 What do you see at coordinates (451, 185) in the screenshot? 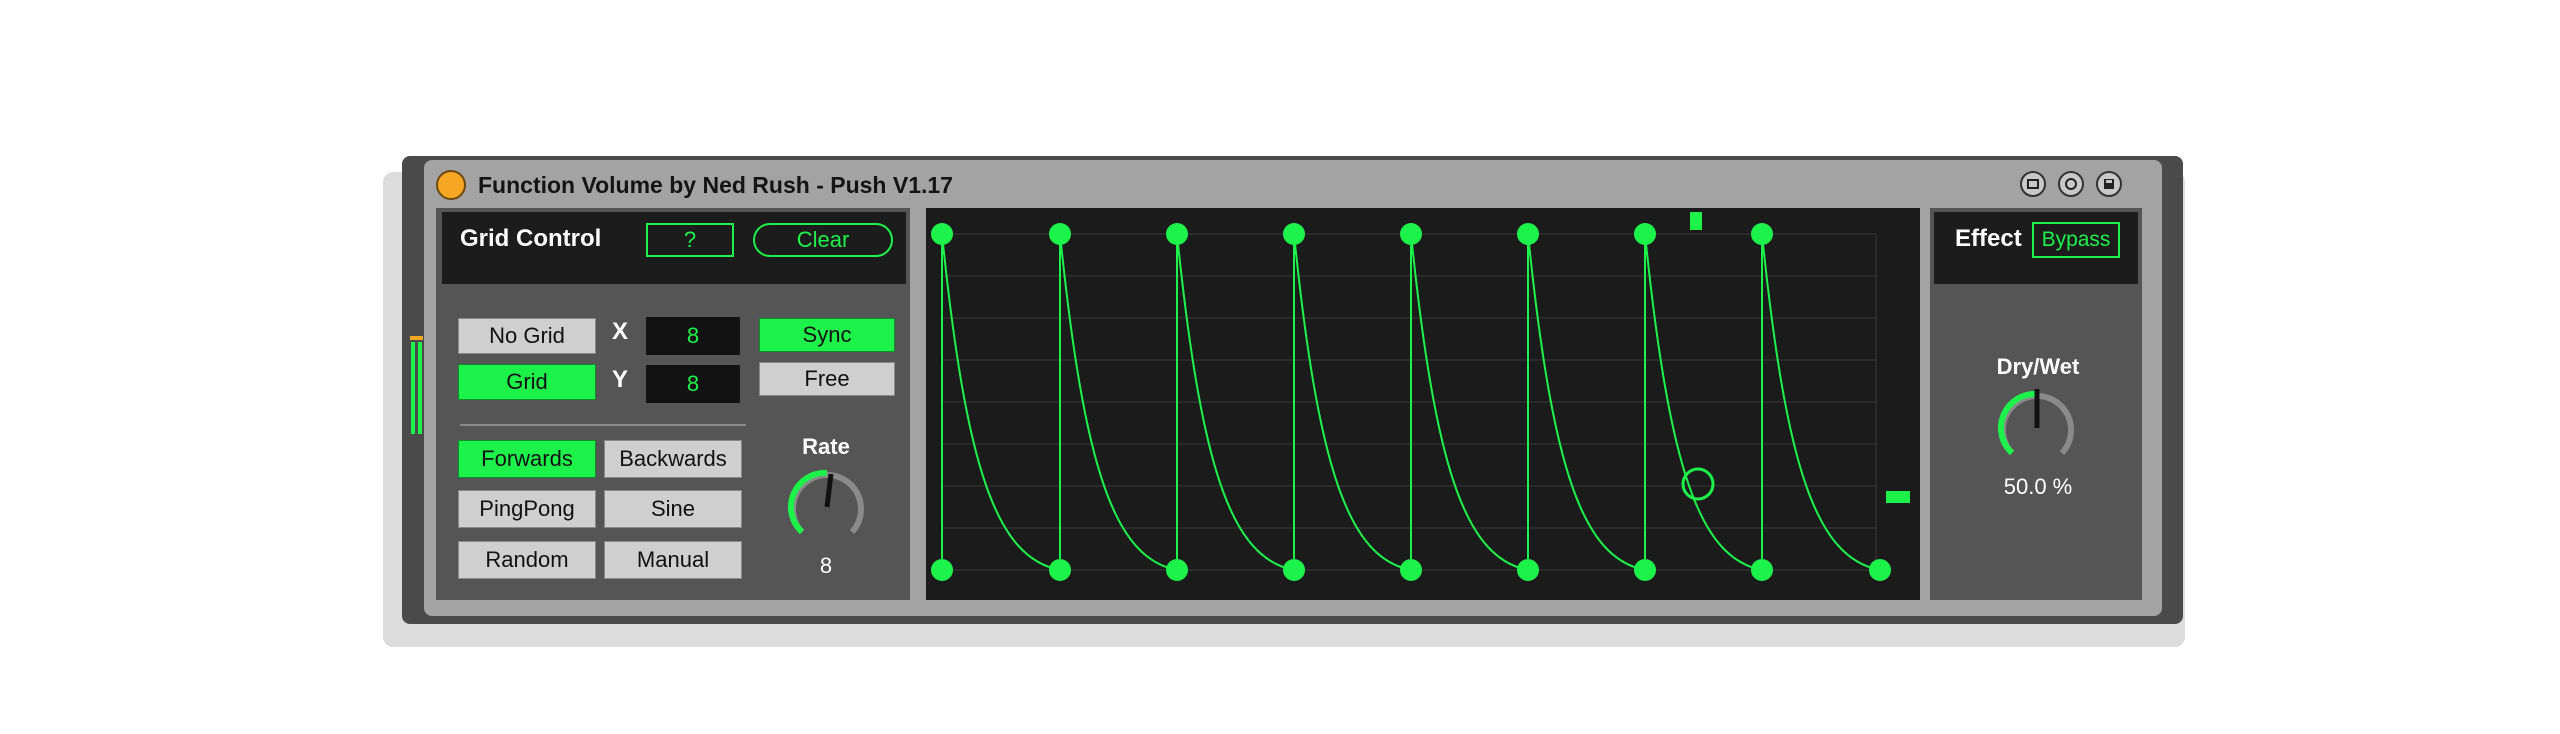
I see `device-activator` at bounding box center [451, 185].